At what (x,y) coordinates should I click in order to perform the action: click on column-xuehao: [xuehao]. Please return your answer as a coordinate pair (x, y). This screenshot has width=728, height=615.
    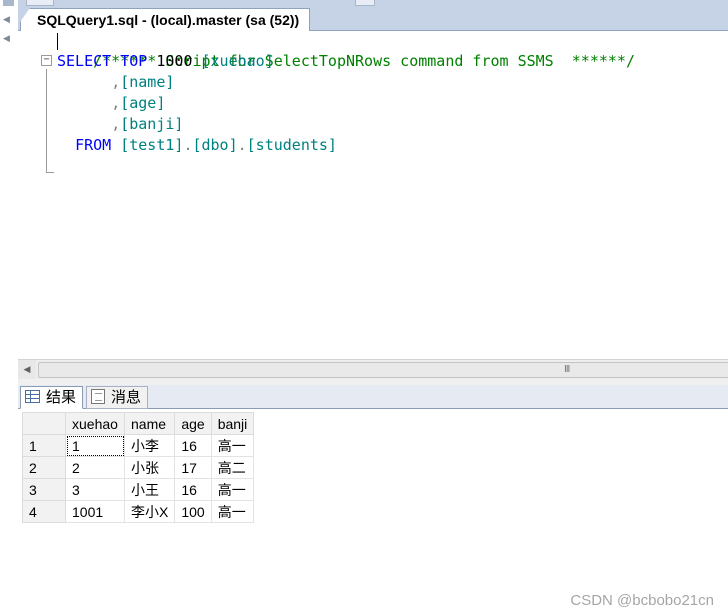
    Looking at the image, I should click on (237, 61).